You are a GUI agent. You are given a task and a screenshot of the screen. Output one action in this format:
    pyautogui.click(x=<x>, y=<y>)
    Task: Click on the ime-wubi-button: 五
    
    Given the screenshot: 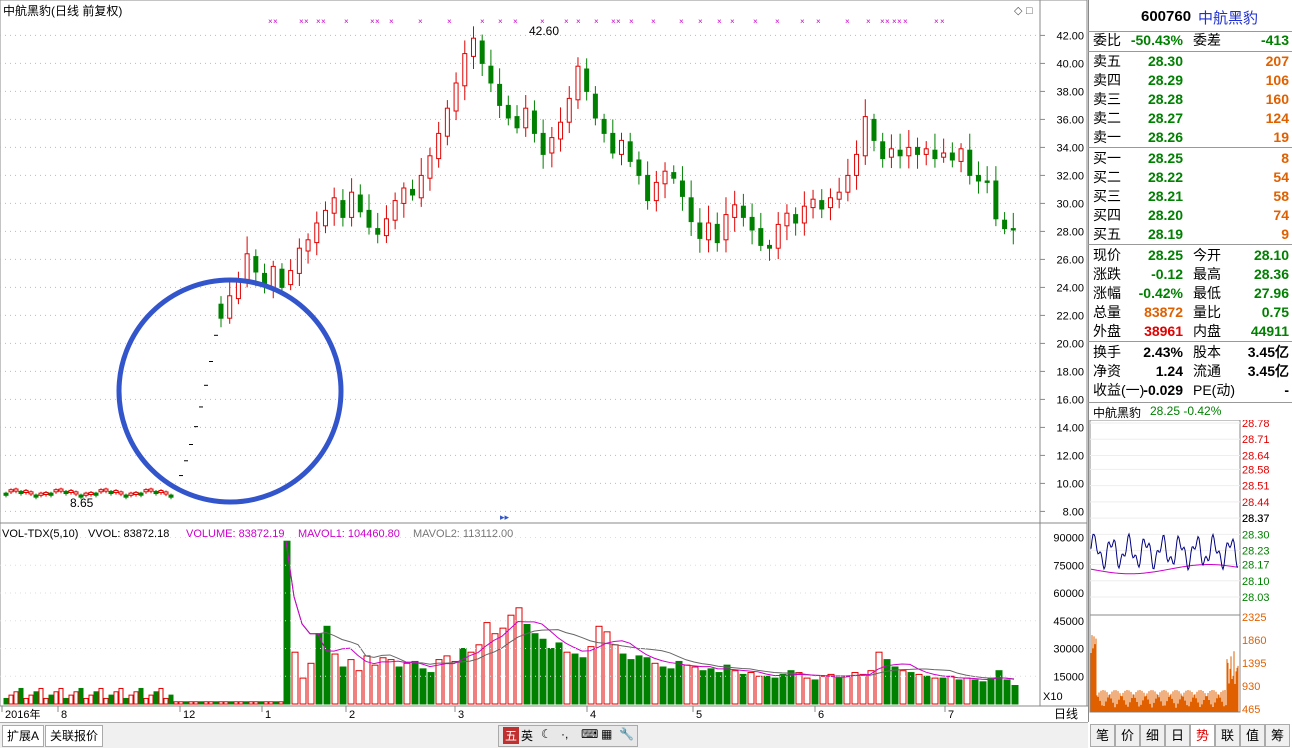 What is the action you would take?
    pyautogui.click(x=511, y=735)
    